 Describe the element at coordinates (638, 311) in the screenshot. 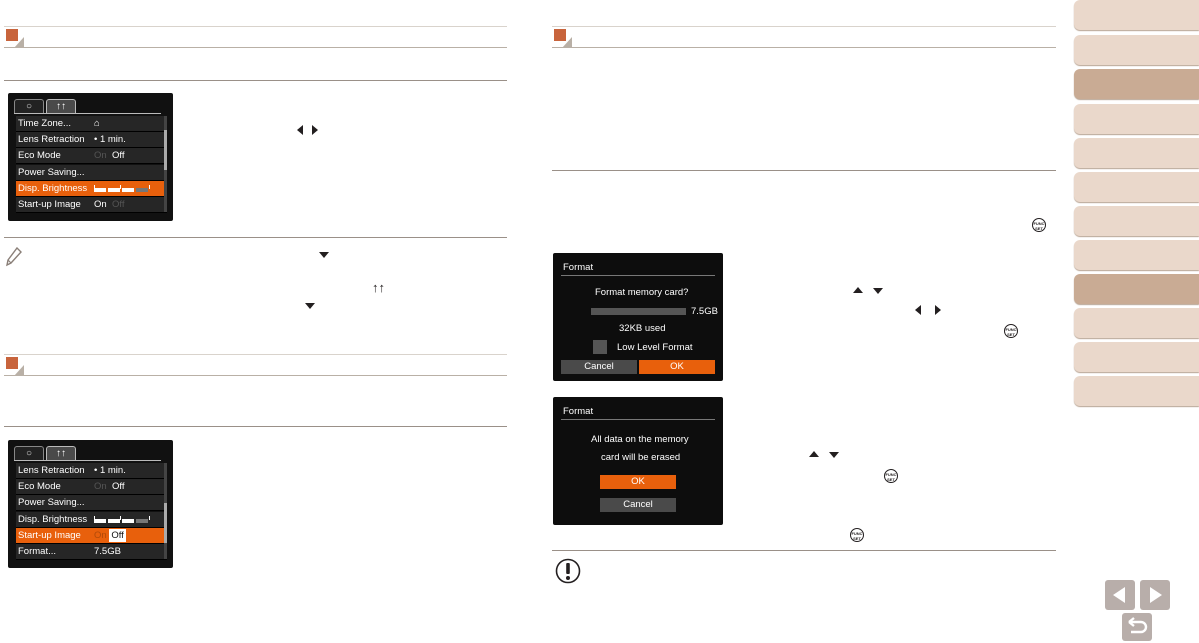

I see `capacity-bar` at that location.